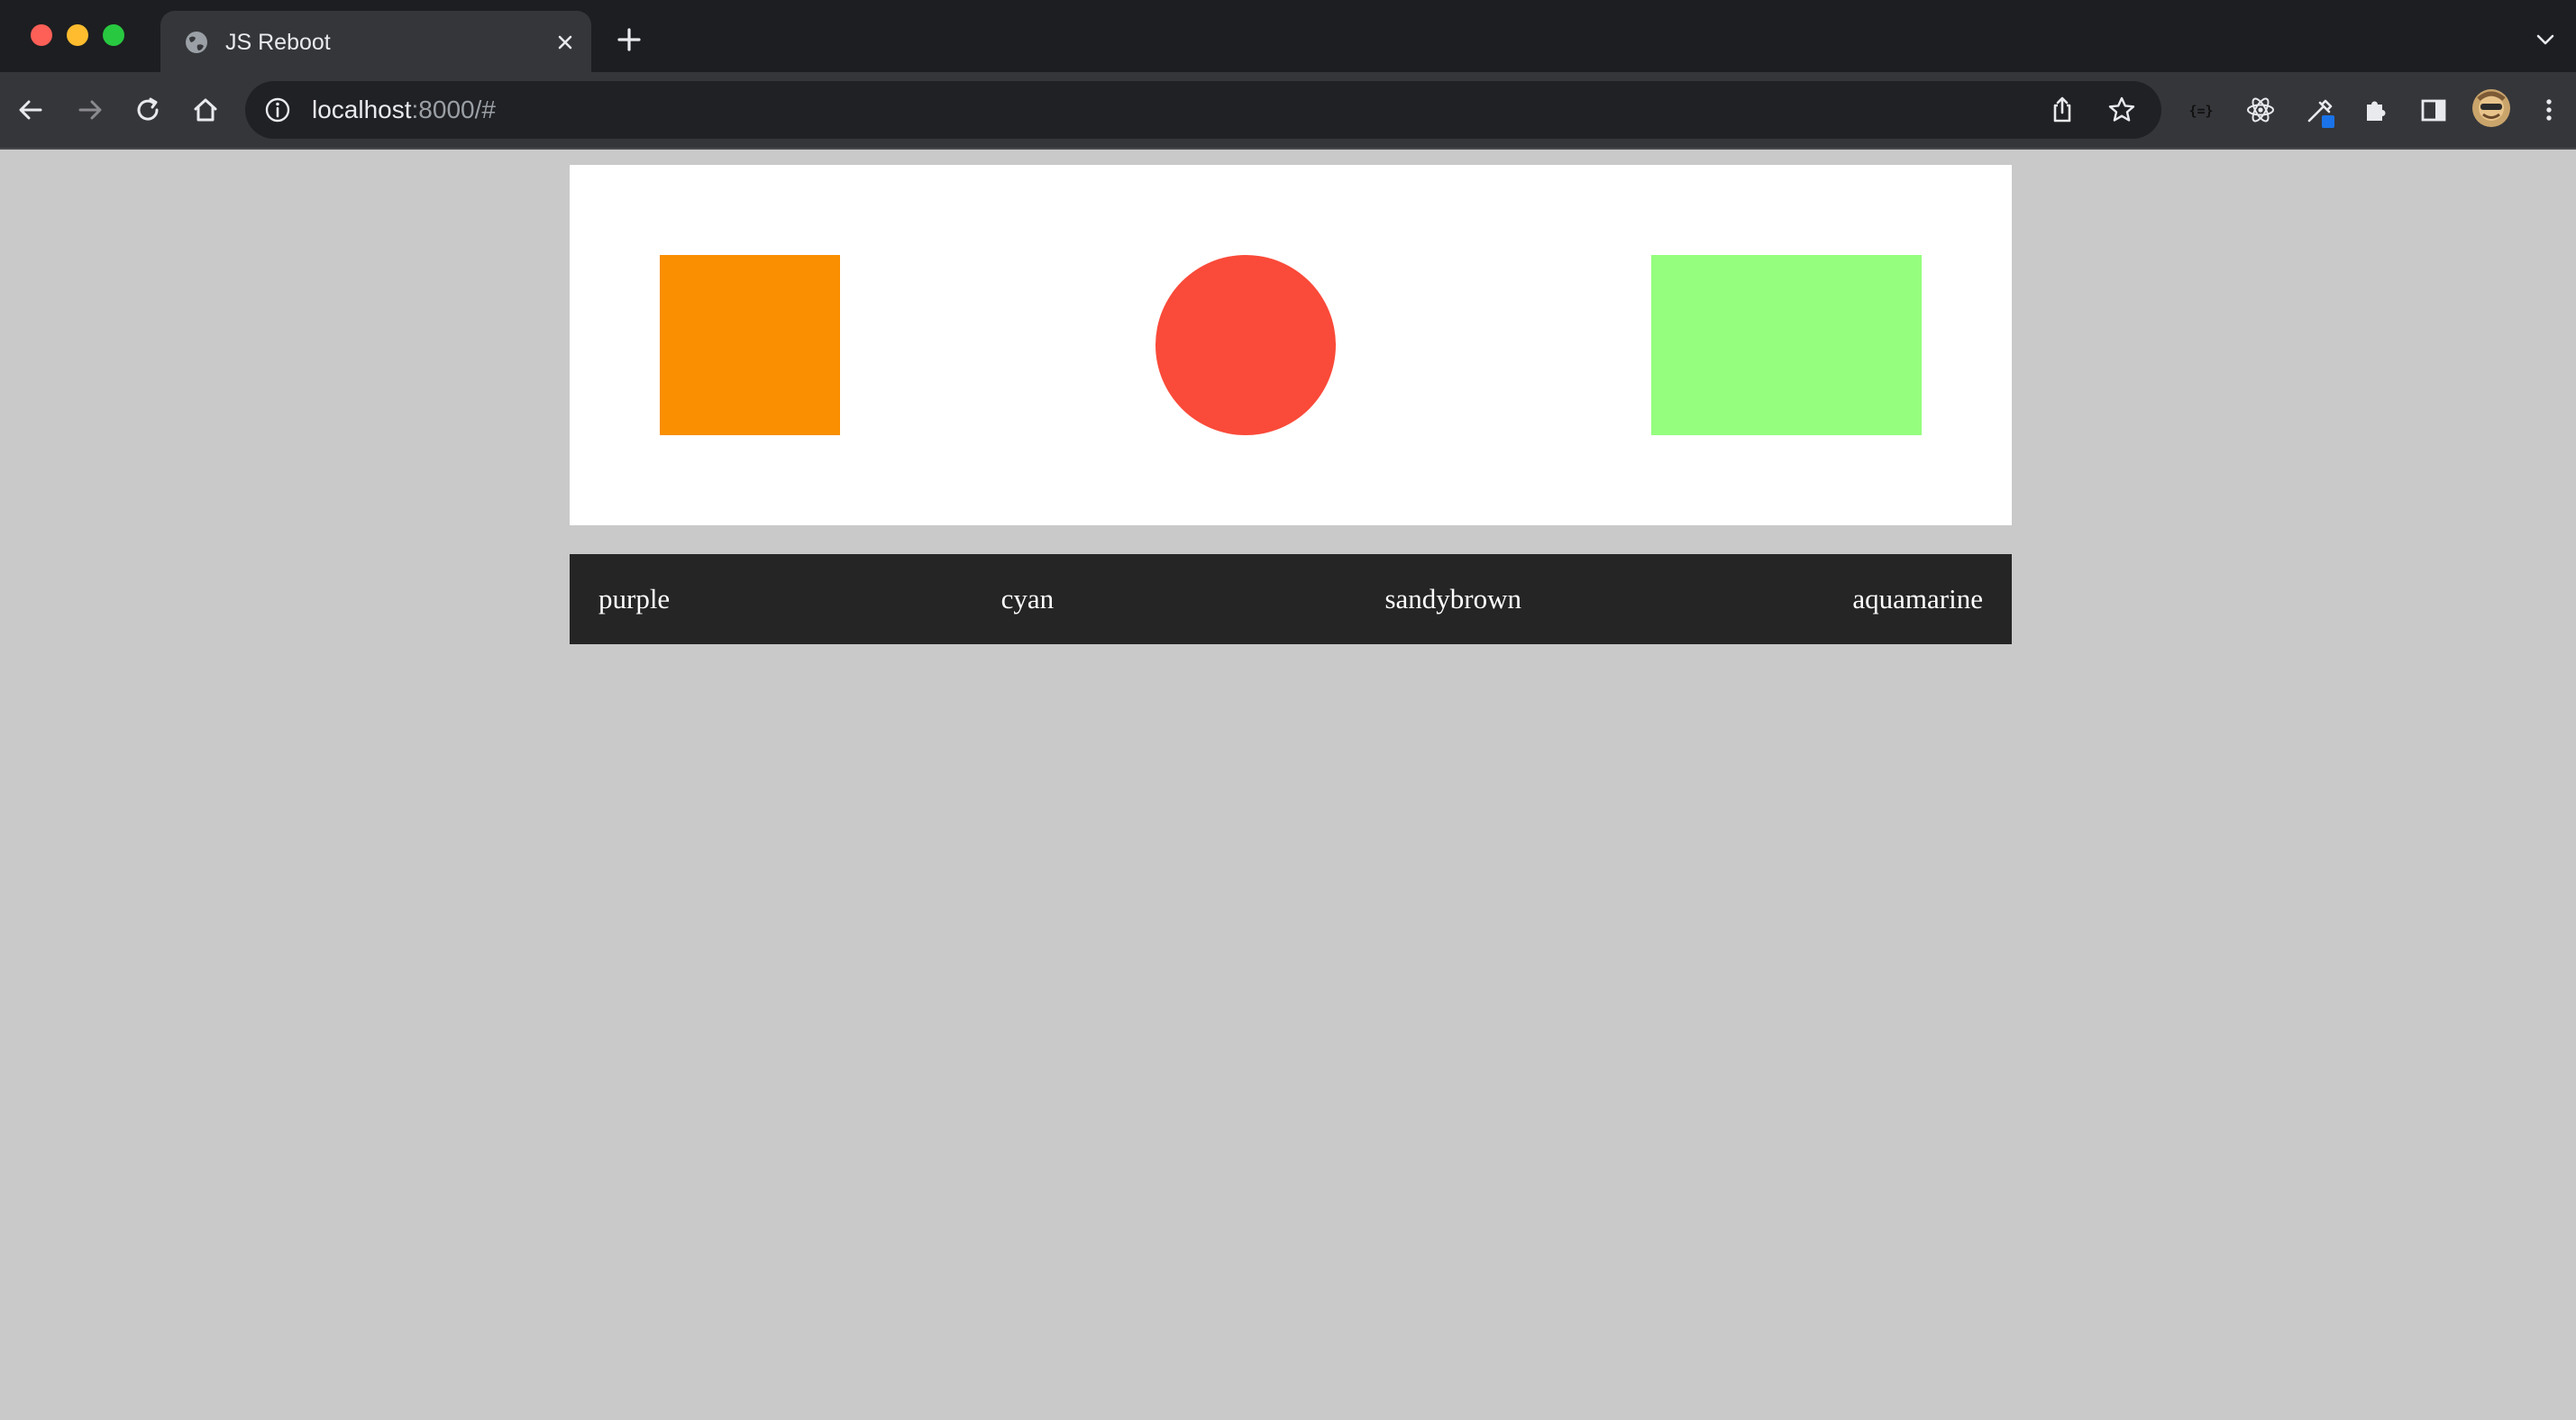 The height and width of the screenshot is (1420, 2576). I want to click on shapes-canvas, so click(1291, 345).